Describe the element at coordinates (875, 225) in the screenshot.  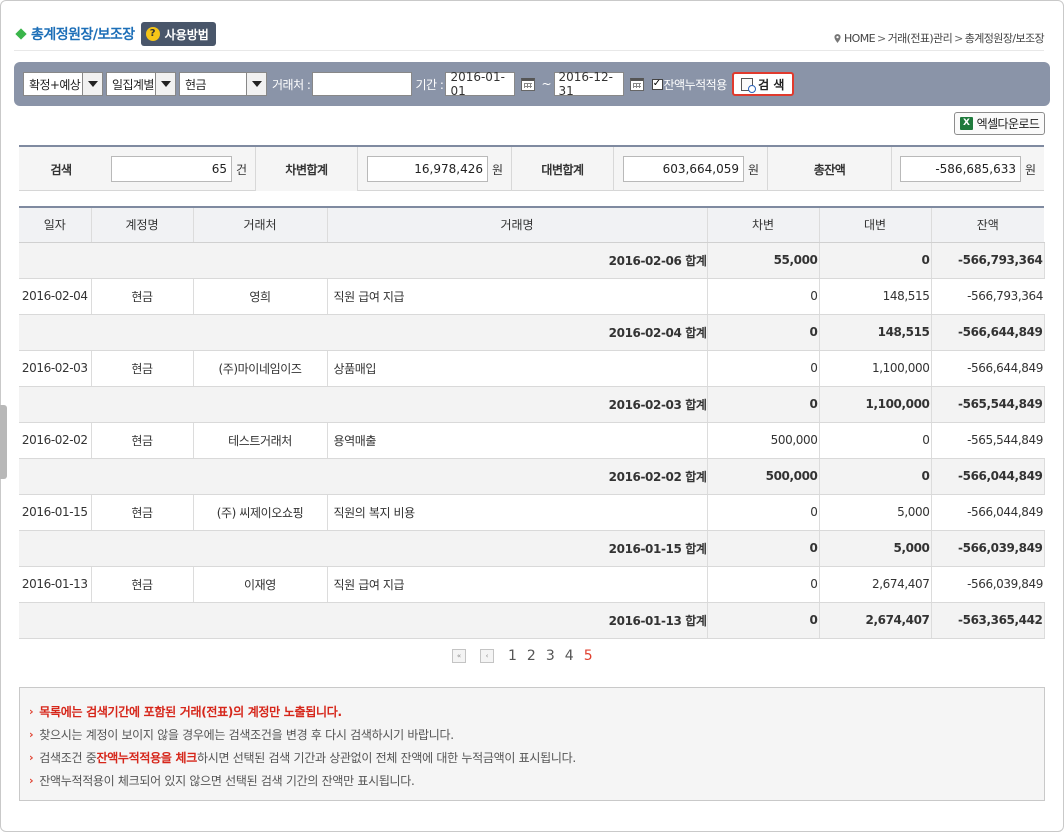
I see `column-header-credit: 대변` at that location.